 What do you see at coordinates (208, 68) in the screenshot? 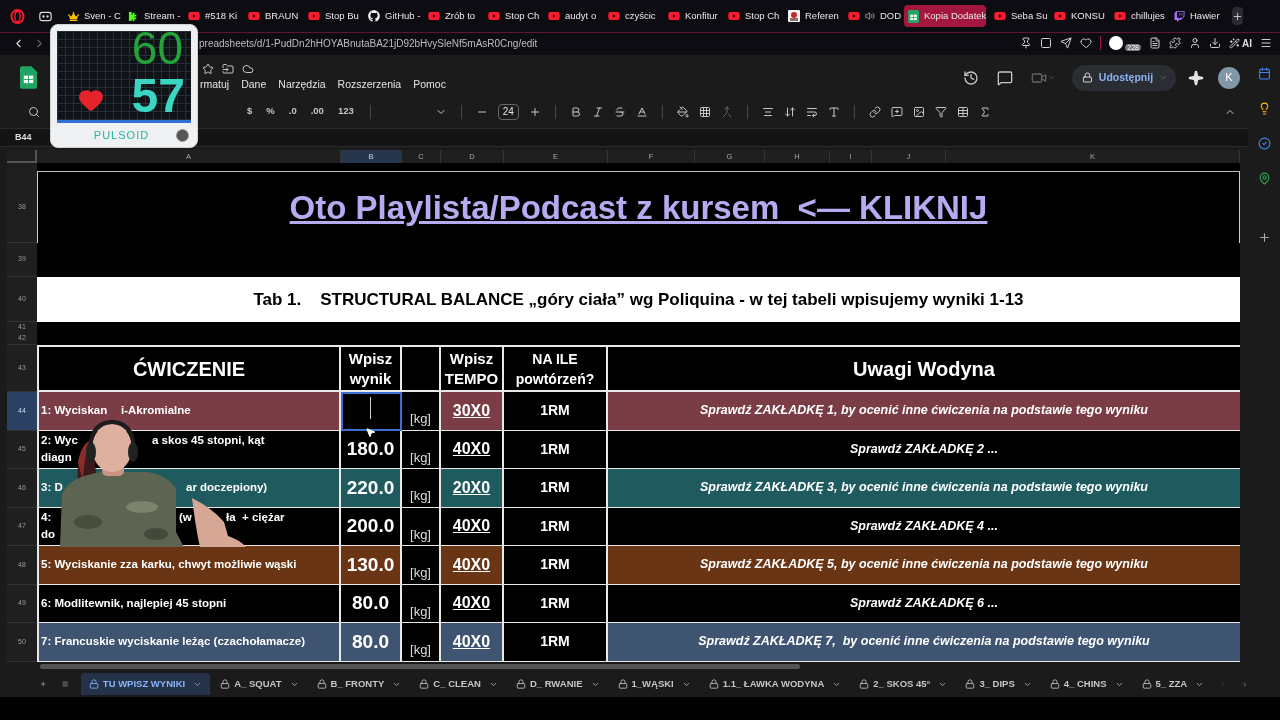
I see `star-icon` at bounding box center [208, 68].